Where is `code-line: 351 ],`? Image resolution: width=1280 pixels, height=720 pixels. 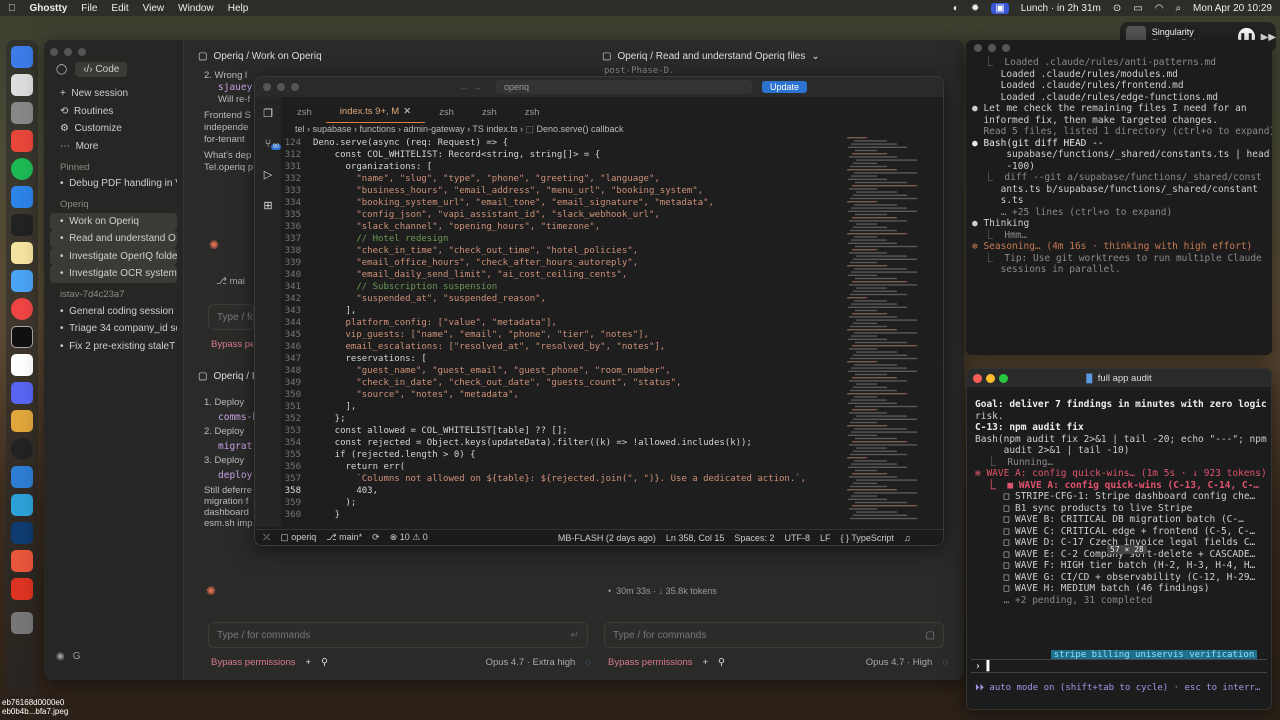
code-line: 351 ], is located at coordinates (563, 407).